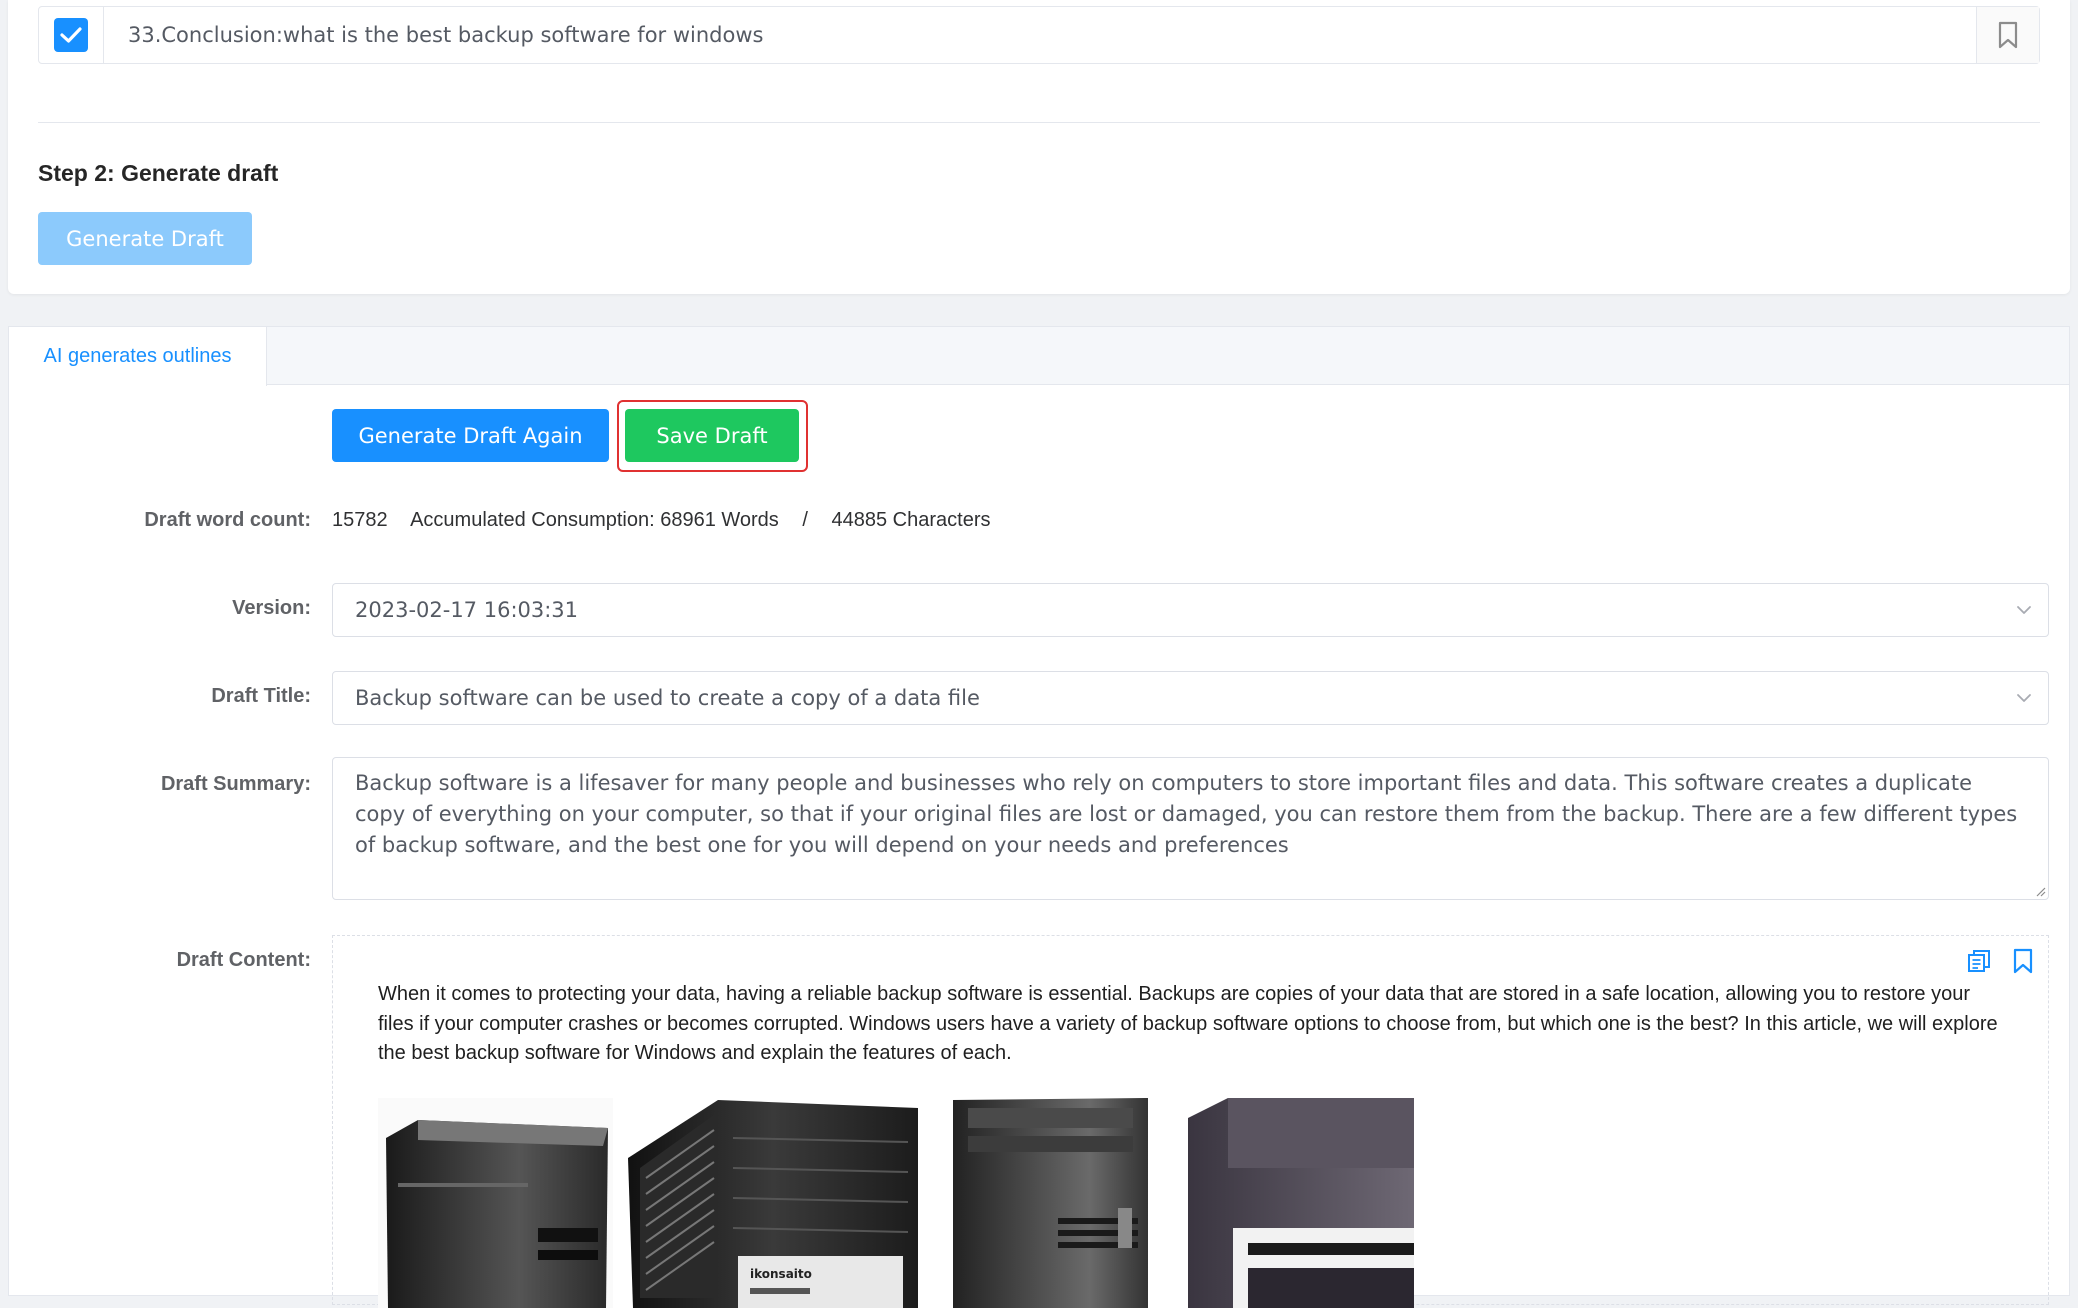  What do you see at coordinates (470, 435) in the screenshot?
I see `generate-draft-again-button: Generate Draft Again` at bounding box center [470, 435].